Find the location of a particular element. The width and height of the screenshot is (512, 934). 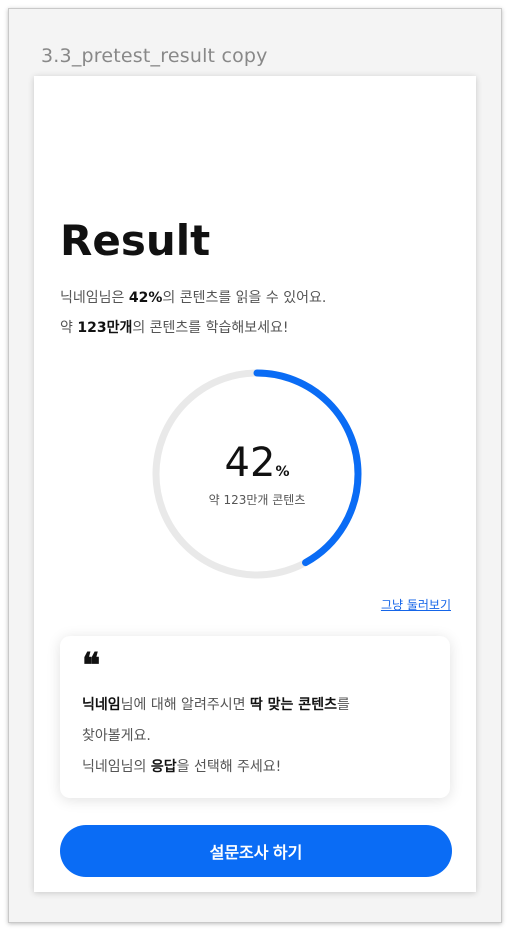

quote-line-3-suffix: 을 선택해 주세요! is located at coordinates (229, 767).